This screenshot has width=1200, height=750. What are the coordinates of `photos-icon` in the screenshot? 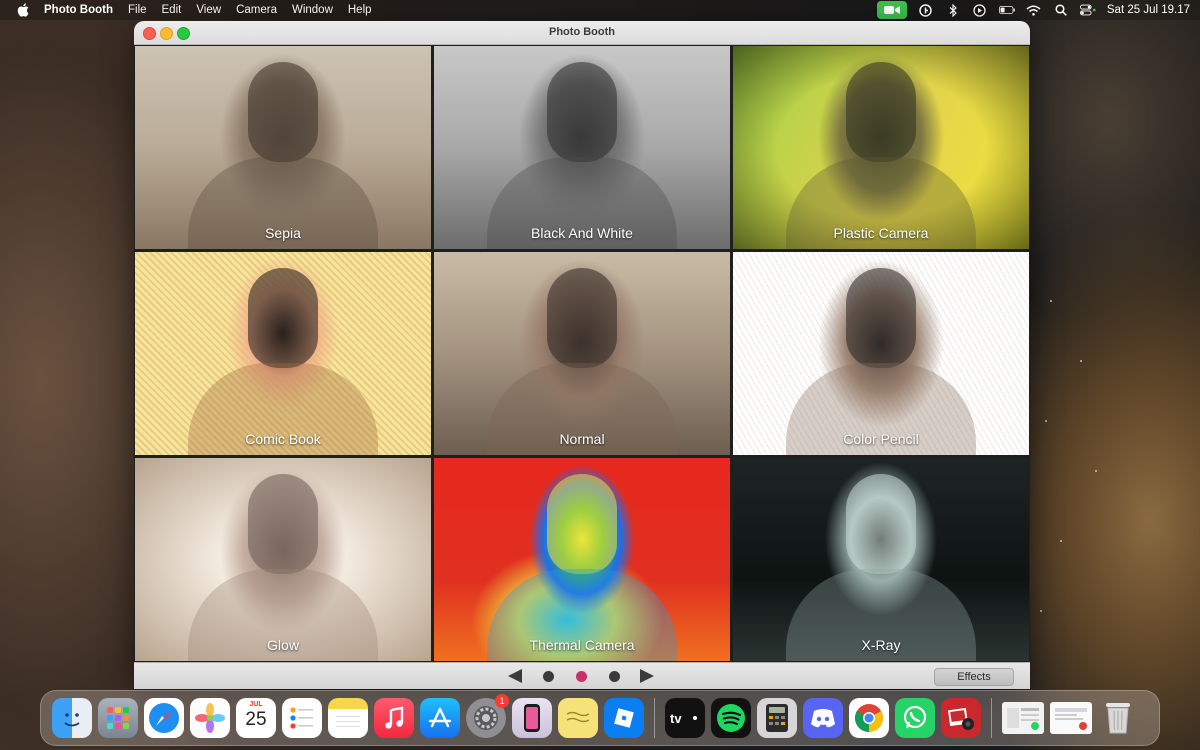 It's located at (210, 718).